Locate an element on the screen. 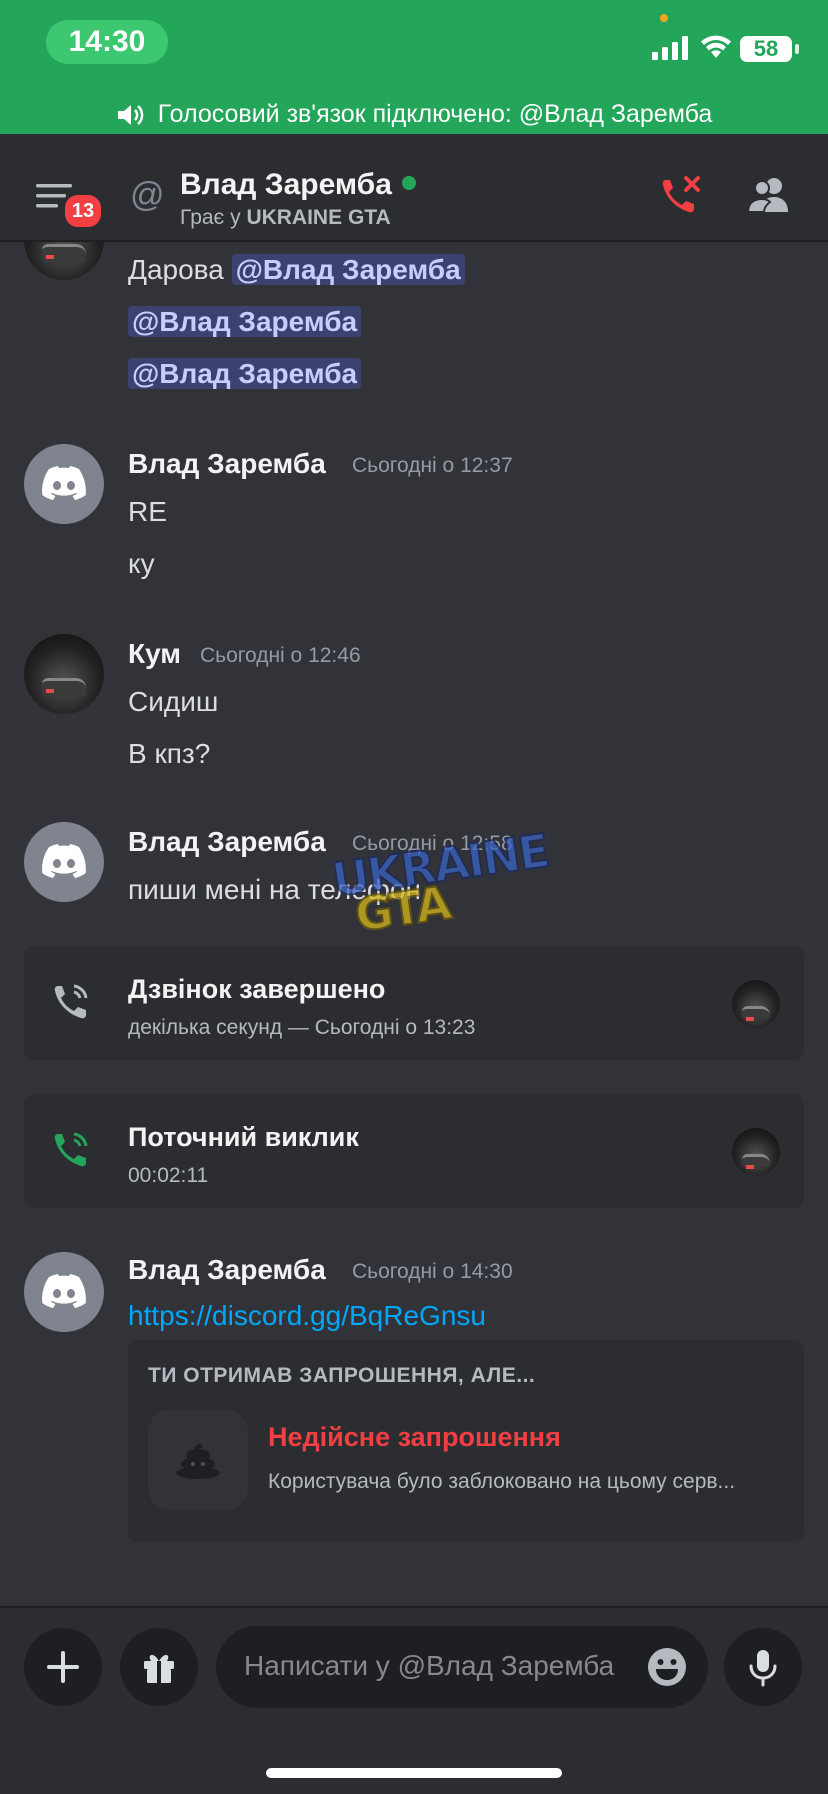 This screenshot has height=1794, width=828. hangup-icon is located at coordinates (680, 196).